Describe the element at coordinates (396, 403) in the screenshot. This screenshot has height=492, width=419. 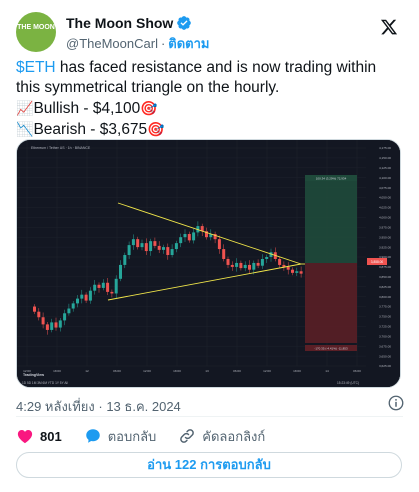
I see `info-icon` at that location.